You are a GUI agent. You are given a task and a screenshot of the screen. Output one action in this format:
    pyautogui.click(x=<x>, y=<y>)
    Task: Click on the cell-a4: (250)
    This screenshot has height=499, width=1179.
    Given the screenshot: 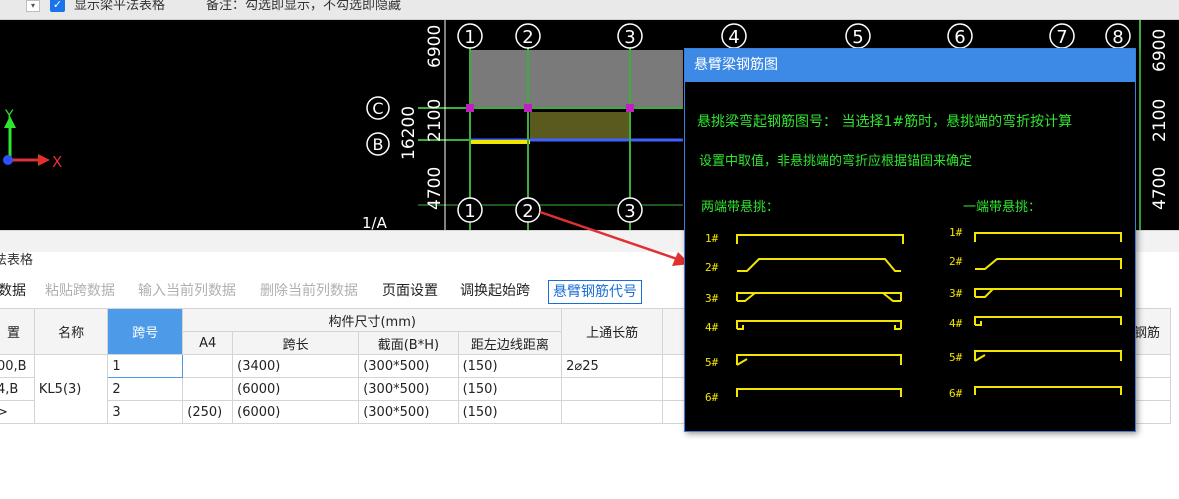 What is the action you would take?
    pyautogui.click(x=208, y=412)
    